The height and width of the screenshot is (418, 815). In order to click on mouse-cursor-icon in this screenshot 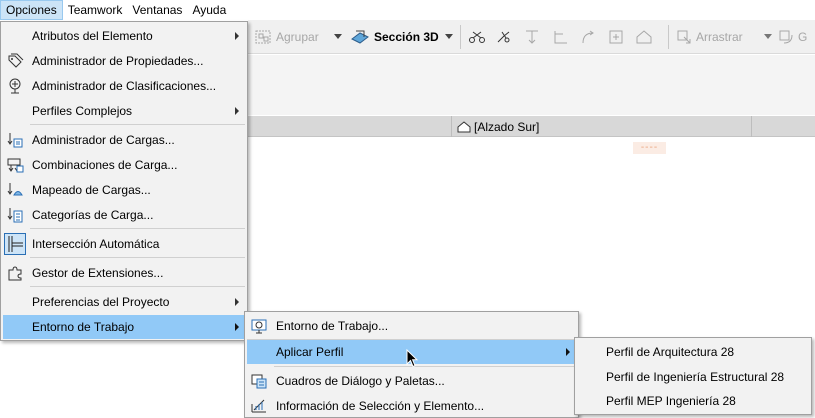, I will do `click(412, 358)`.